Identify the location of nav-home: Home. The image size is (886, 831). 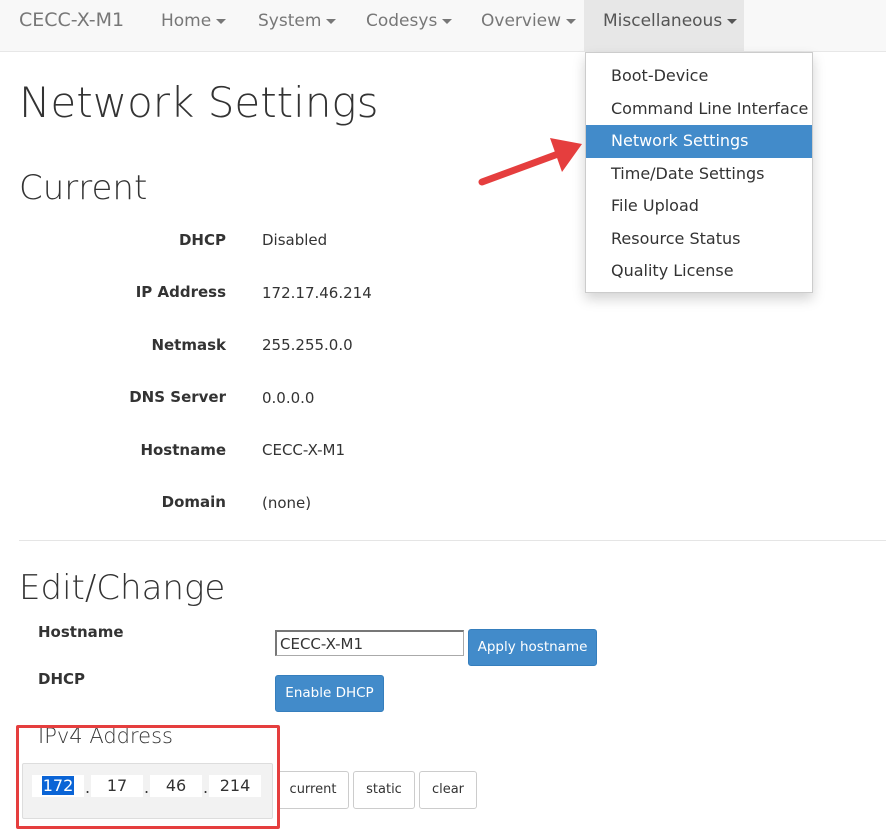
(194, 26).